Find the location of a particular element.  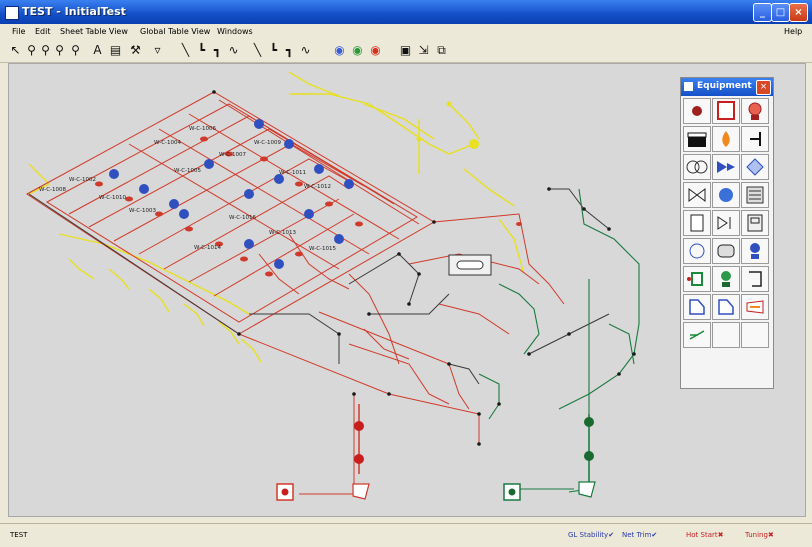

label-10: W-C-1011 is located at coordinates (292, 173).